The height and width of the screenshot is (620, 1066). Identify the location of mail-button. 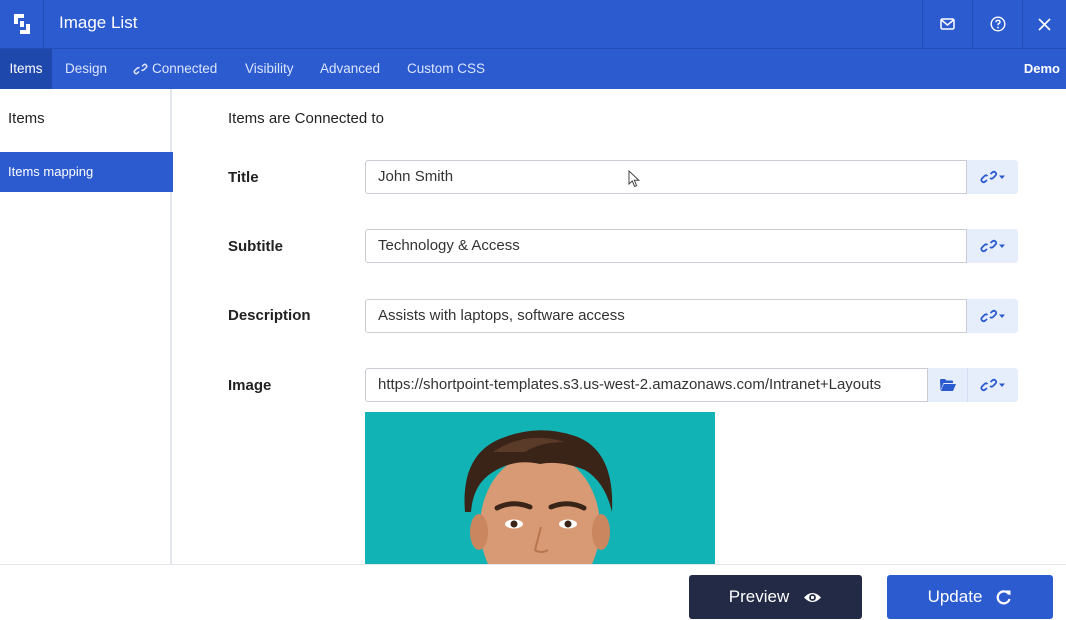
(947, 24).